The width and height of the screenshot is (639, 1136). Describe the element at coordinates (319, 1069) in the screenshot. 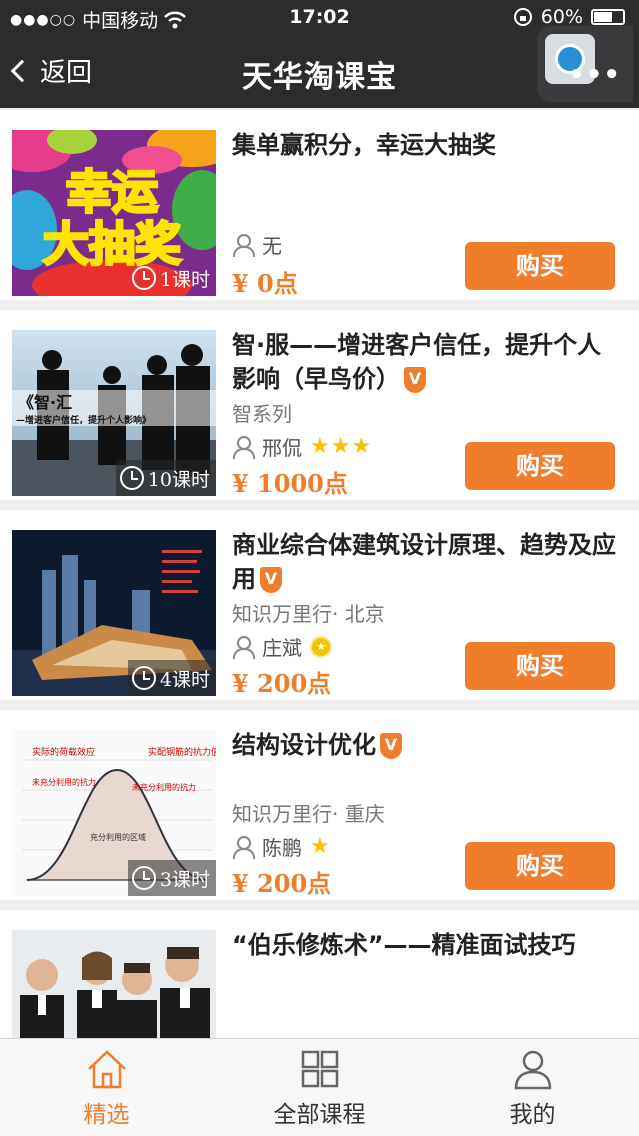

I see `grid-icon` at that location.